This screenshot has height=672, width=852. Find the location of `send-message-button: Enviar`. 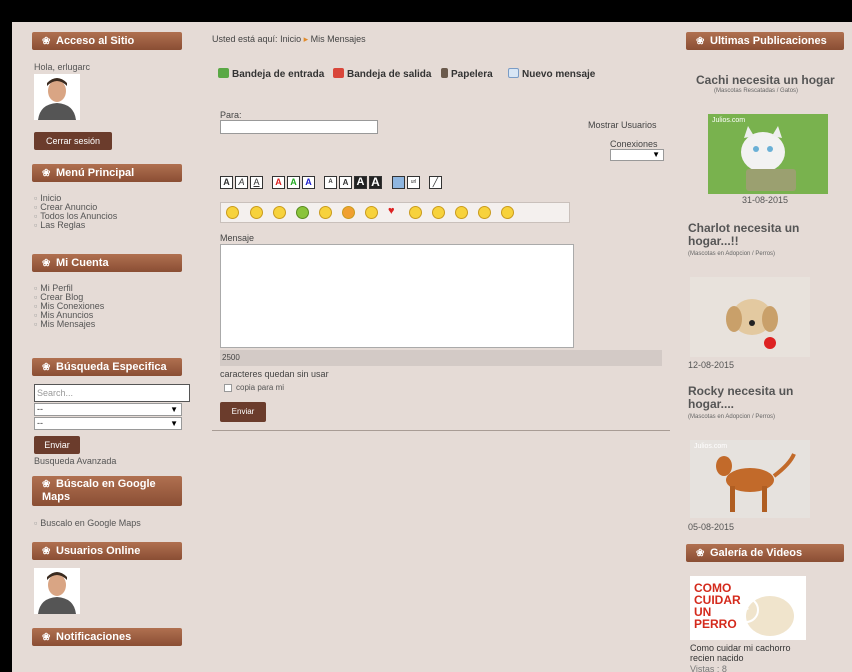

send-message-button: Enviar is located at coordinates (243, 412).